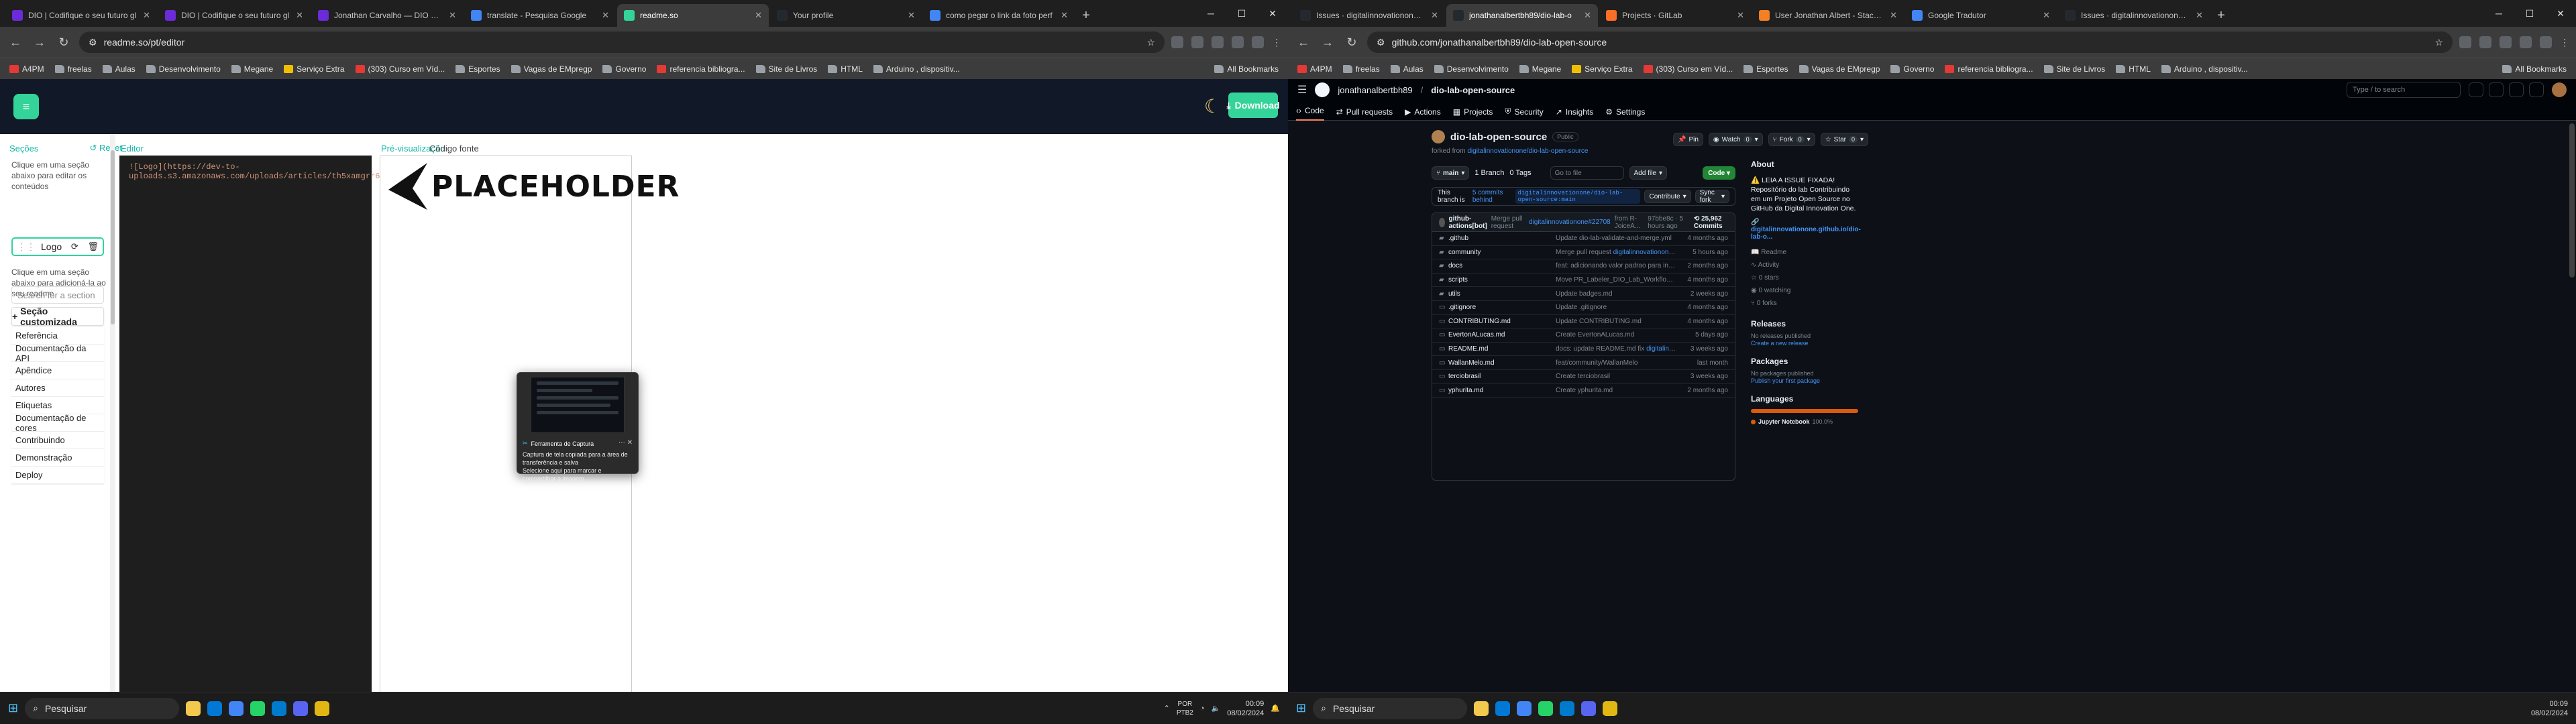  I want to click on file-row: ▰ utils Update badges.md 2 weeks ago, so click(1583, 294).